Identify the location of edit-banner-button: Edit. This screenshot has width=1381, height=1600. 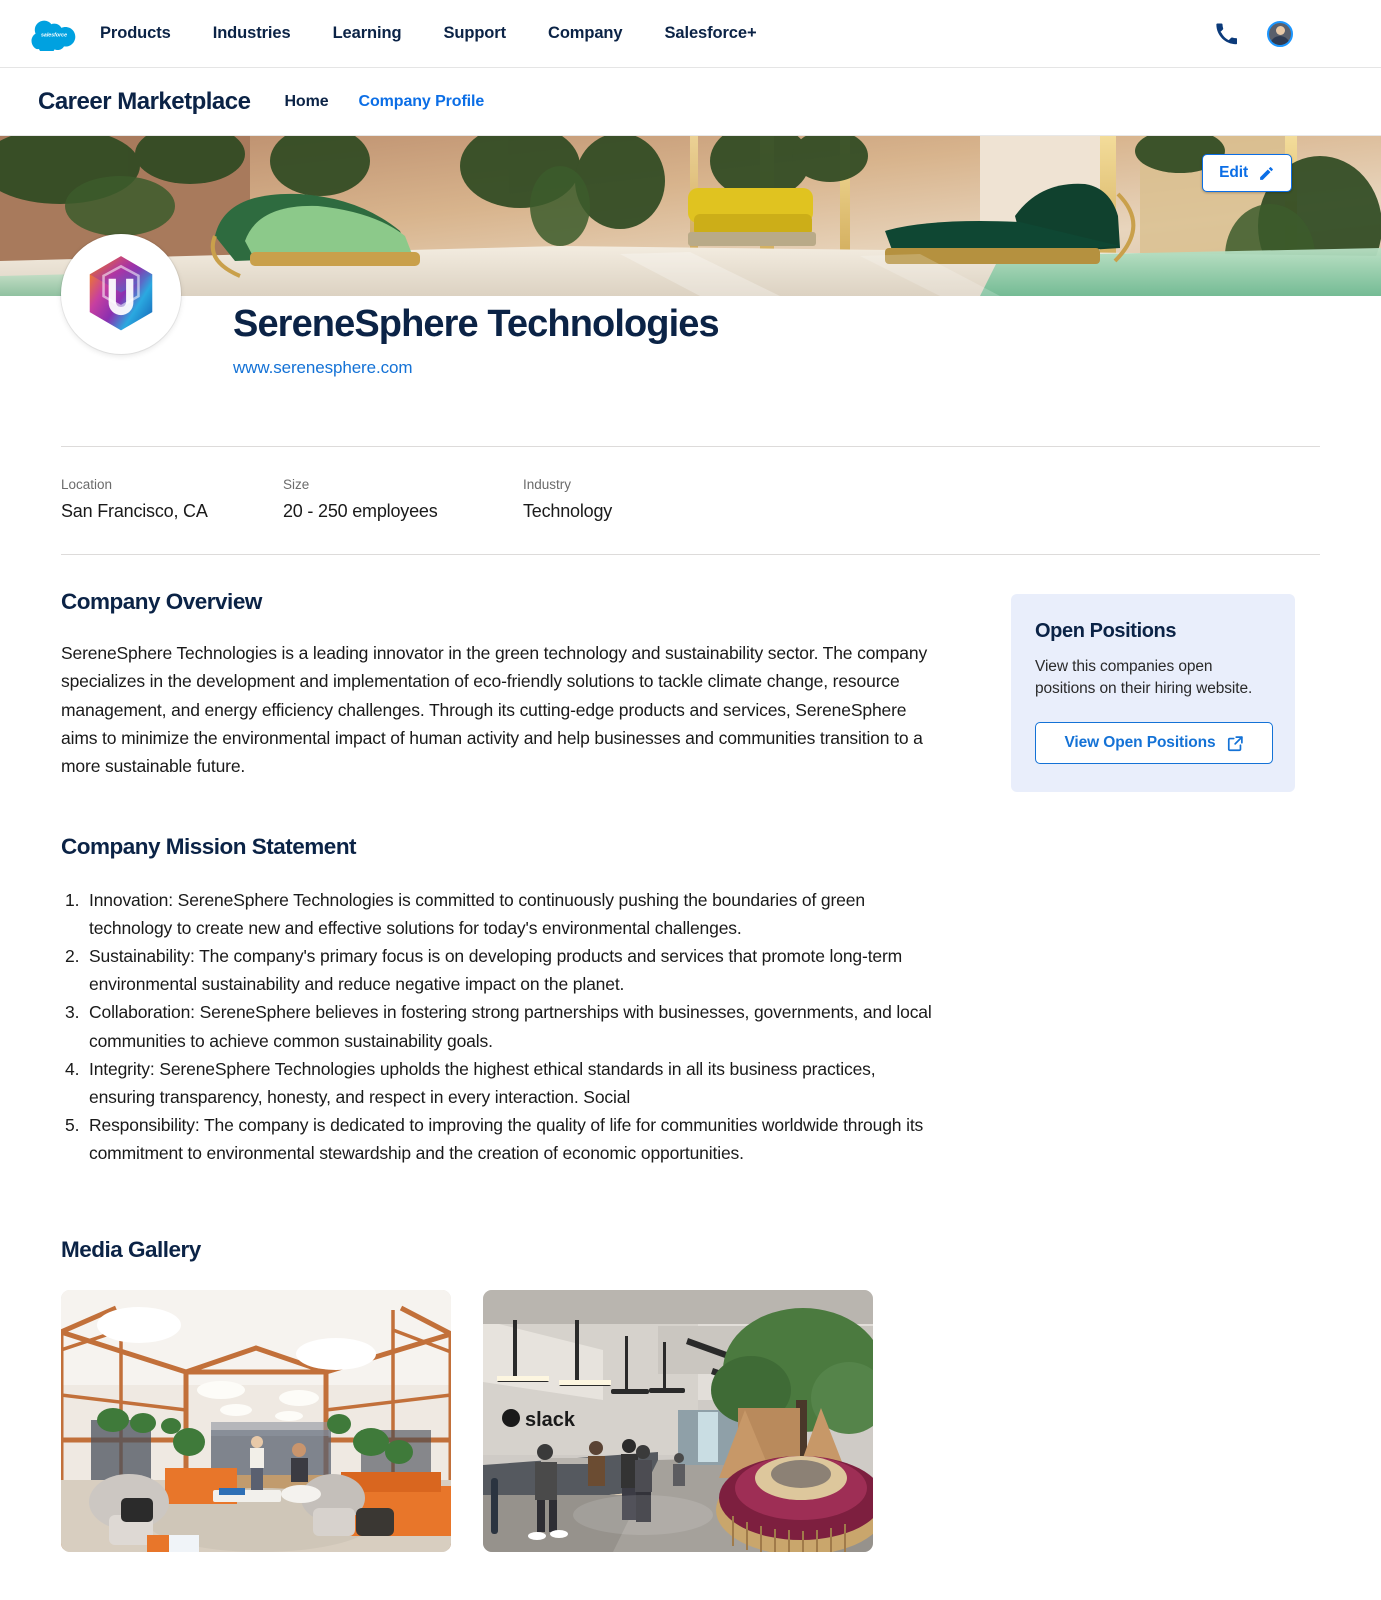
(1247, 173).